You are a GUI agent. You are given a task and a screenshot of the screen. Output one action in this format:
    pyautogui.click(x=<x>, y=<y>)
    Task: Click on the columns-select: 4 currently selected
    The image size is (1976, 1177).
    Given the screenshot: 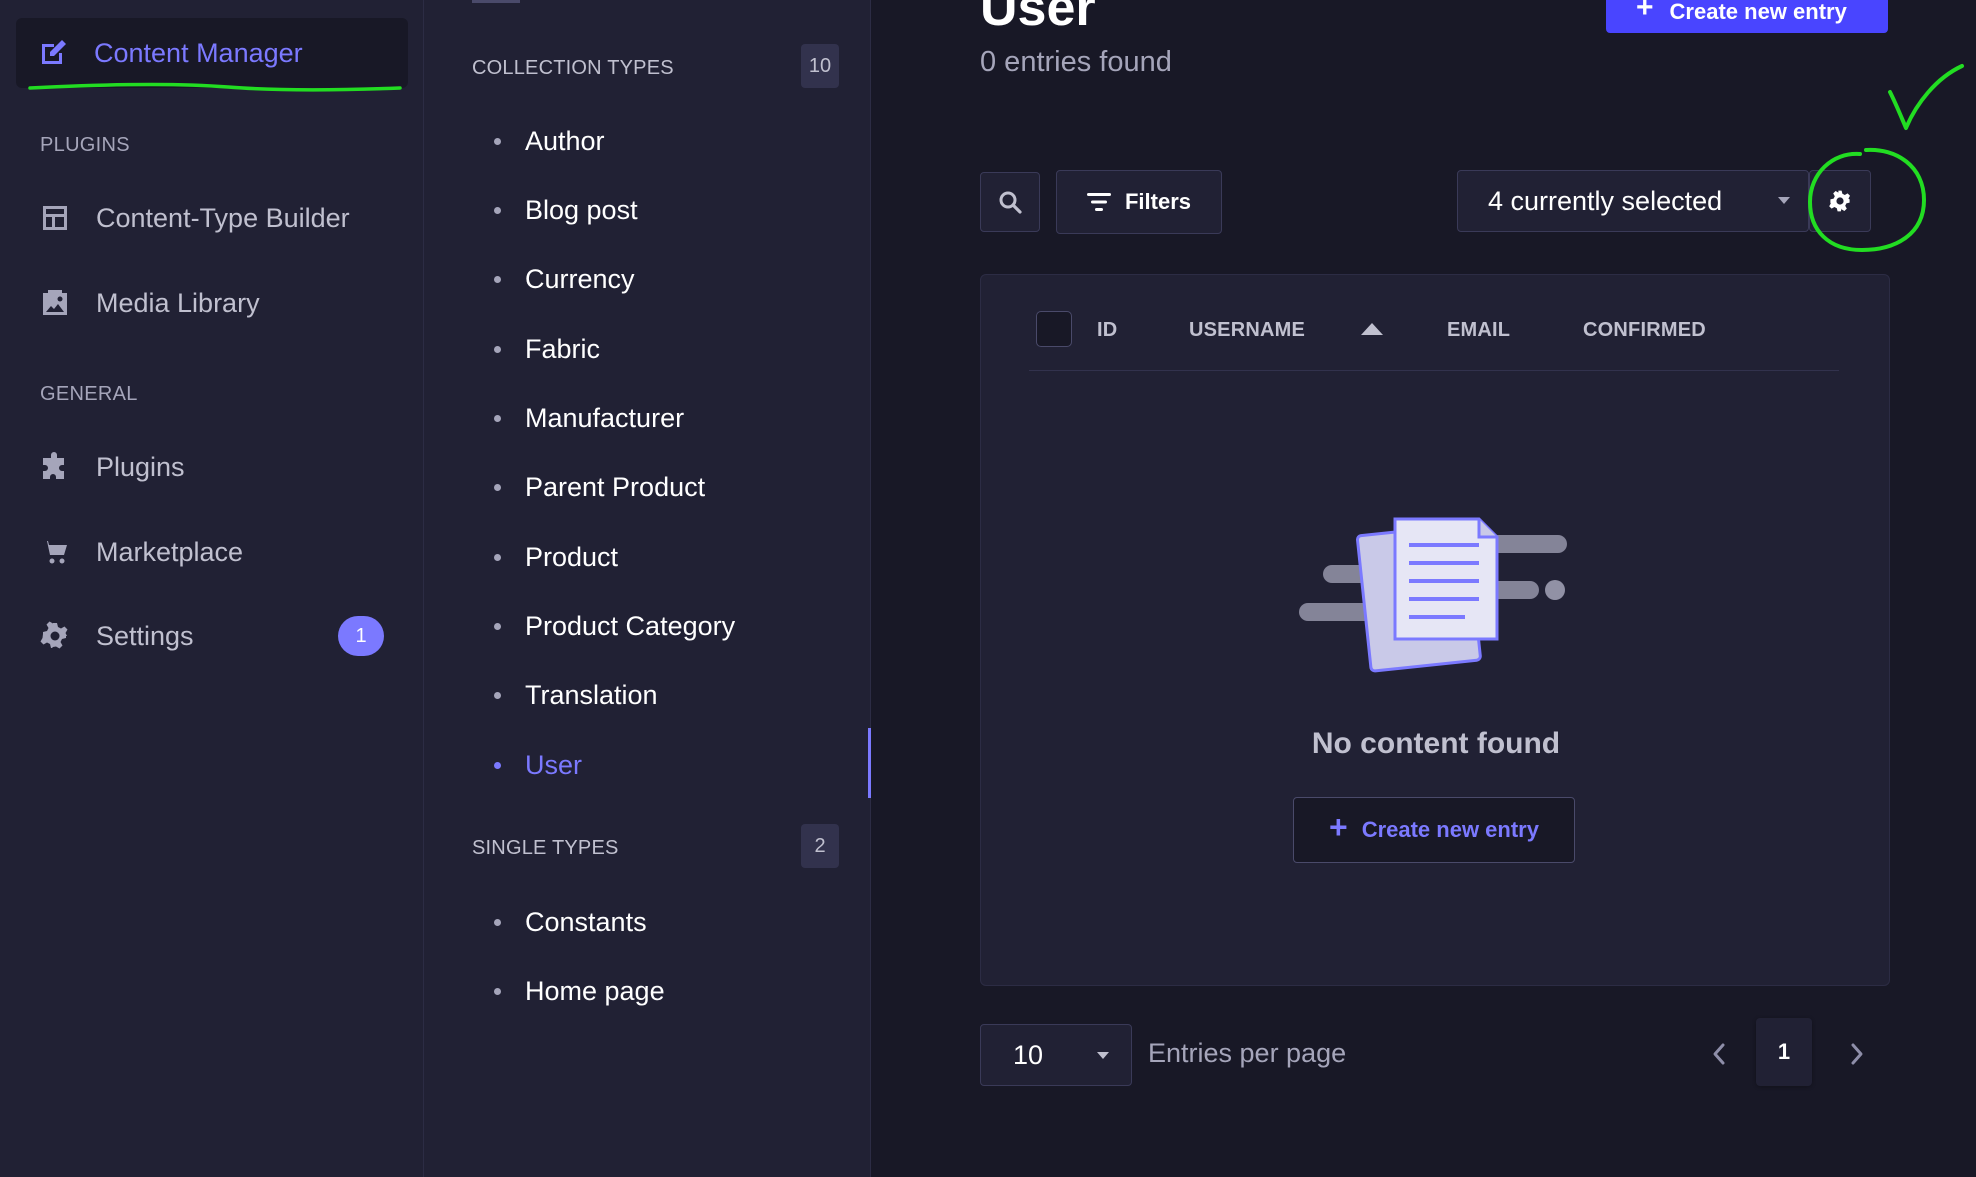 What is the action you would take?
    pyautogui.click(x=1633, y=201)
    